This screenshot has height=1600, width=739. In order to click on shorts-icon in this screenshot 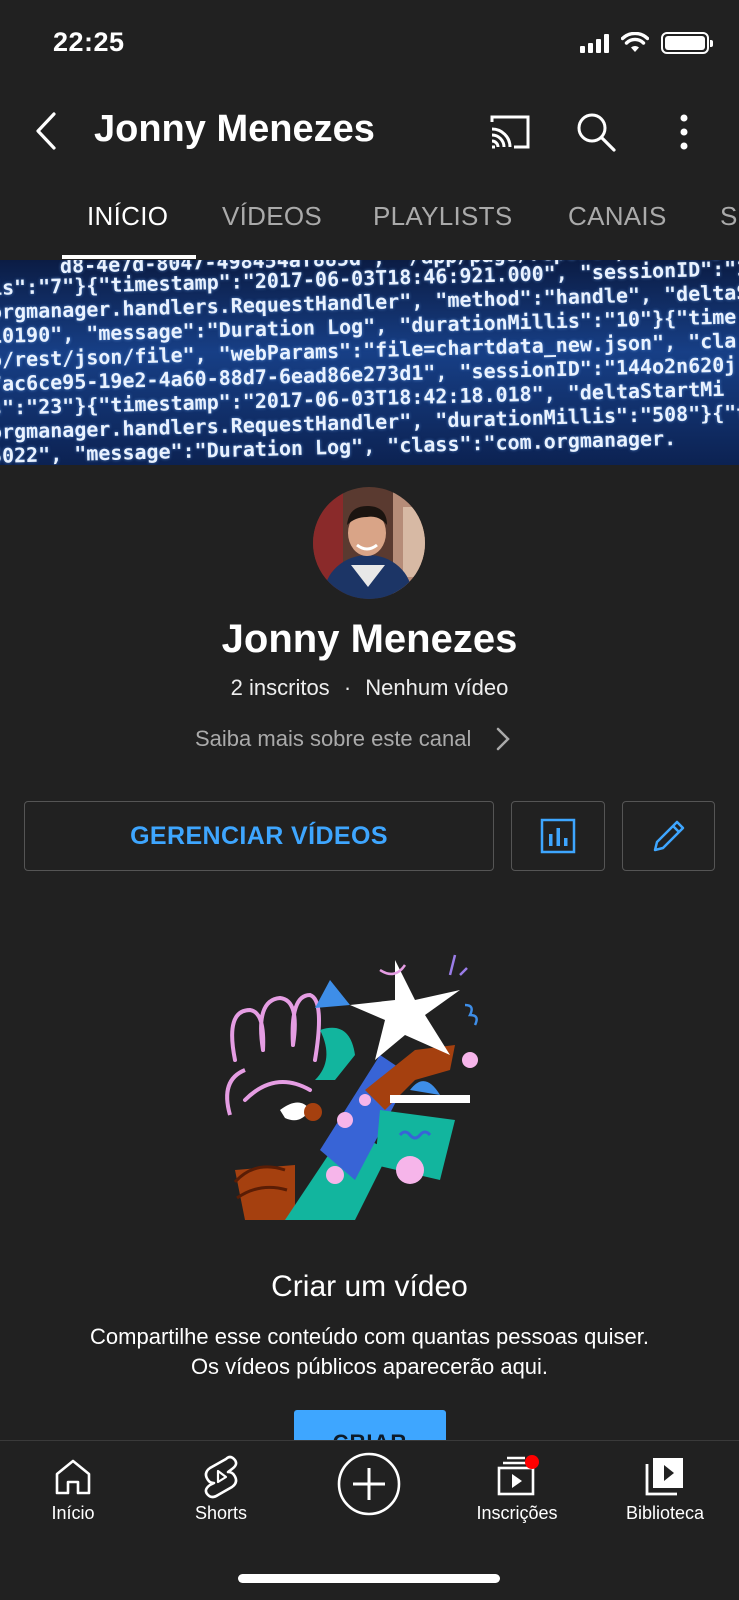, I will do `click(221, 1477)`.